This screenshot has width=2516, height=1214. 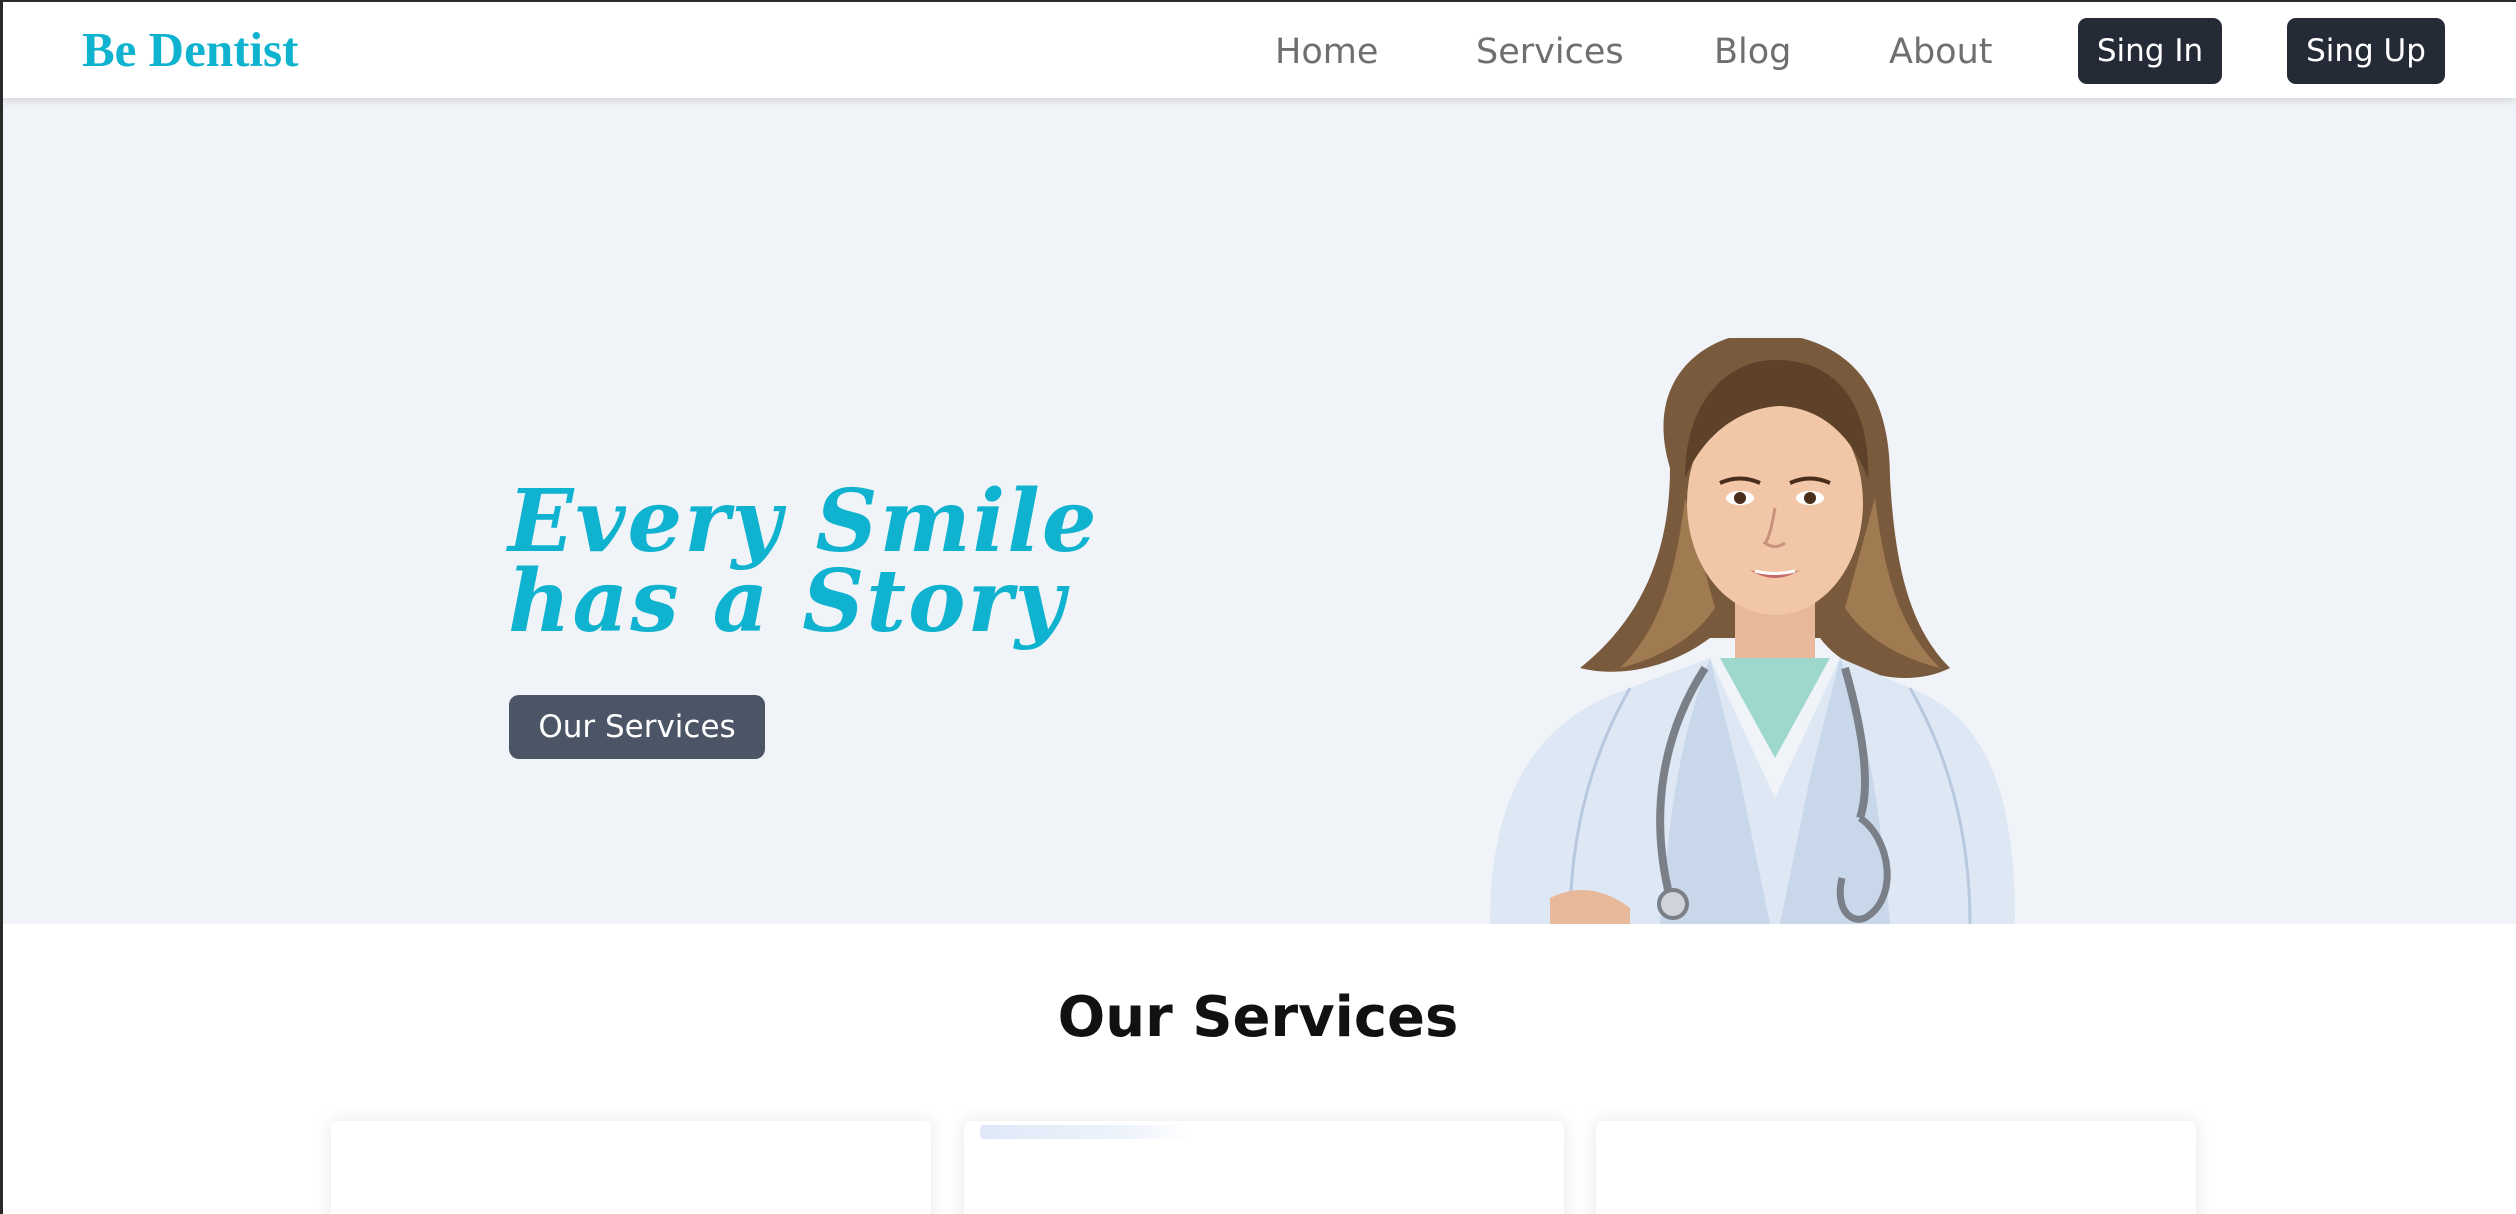 I want to click on brand-logo: Be Dentist, so click(x=190, y=50).